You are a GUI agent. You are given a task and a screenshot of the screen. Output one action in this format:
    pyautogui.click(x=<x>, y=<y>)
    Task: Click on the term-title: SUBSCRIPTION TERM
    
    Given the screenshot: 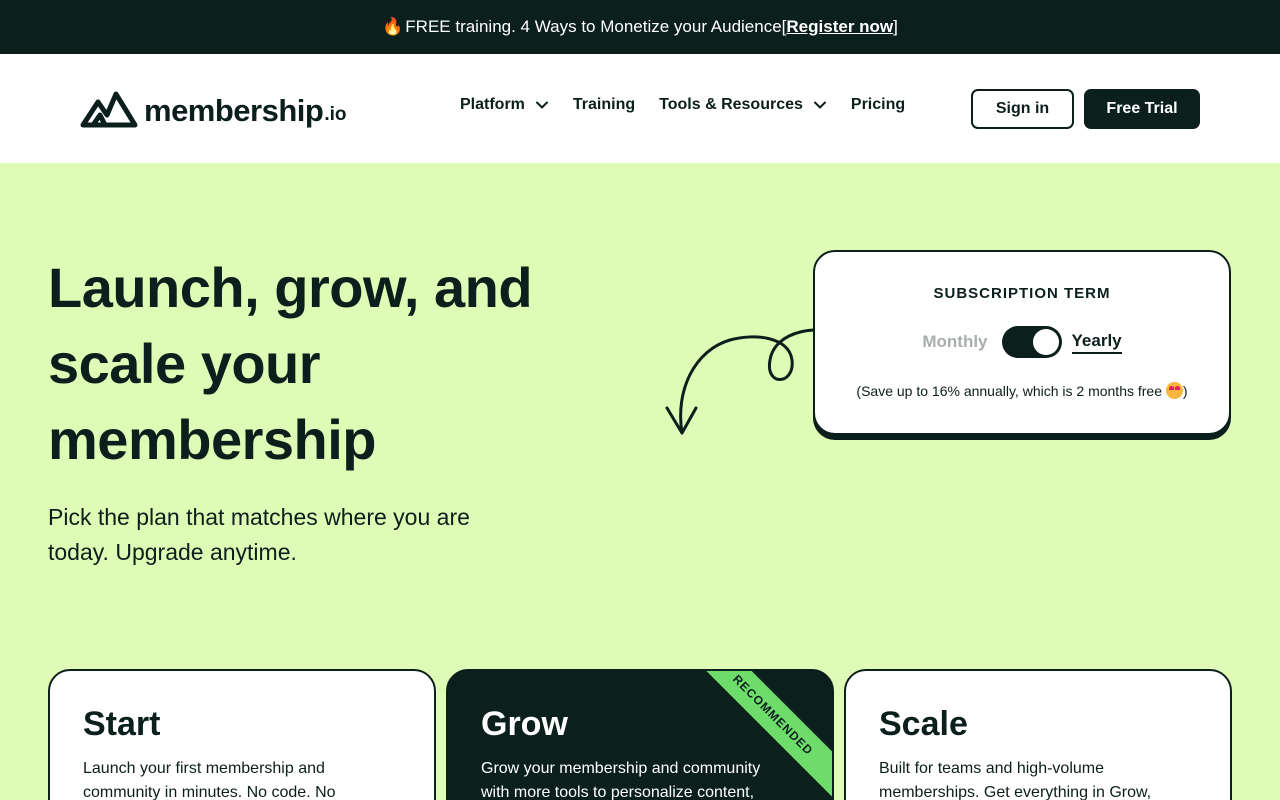 What is the action you would take?
    pyautogui.click(x=1022, y=293)
    